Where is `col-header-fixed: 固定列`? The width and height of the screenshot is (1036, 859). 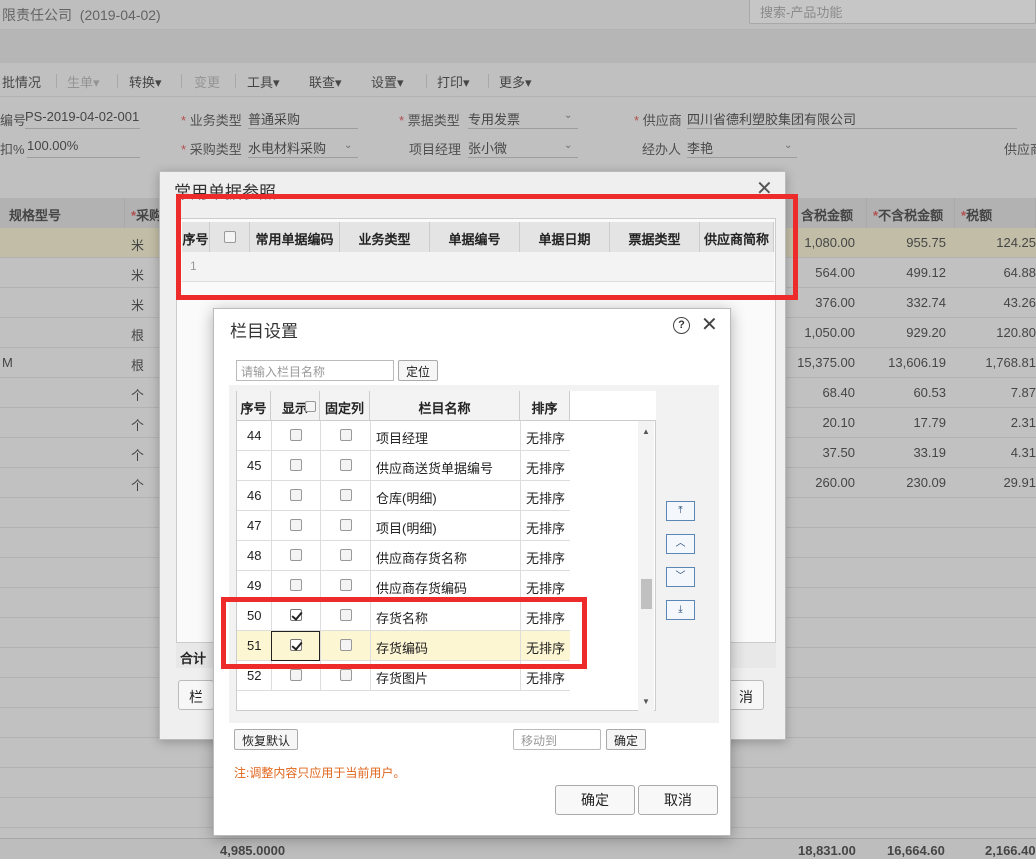 col-header-fixed: 固定列 is located at coordinates (345, 406).